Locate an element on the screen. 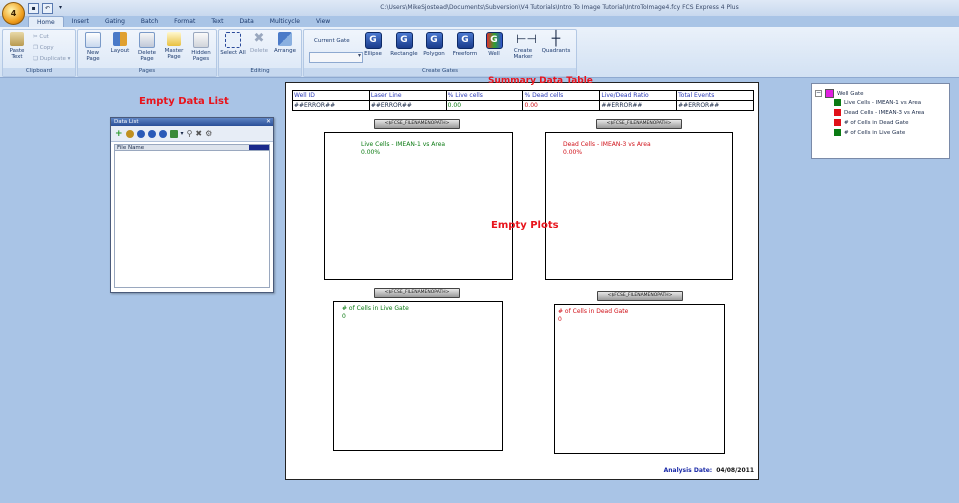 This screenshot has height=503, width=959. delete-button: ✖ Delete is located at coordinates (259, 43).